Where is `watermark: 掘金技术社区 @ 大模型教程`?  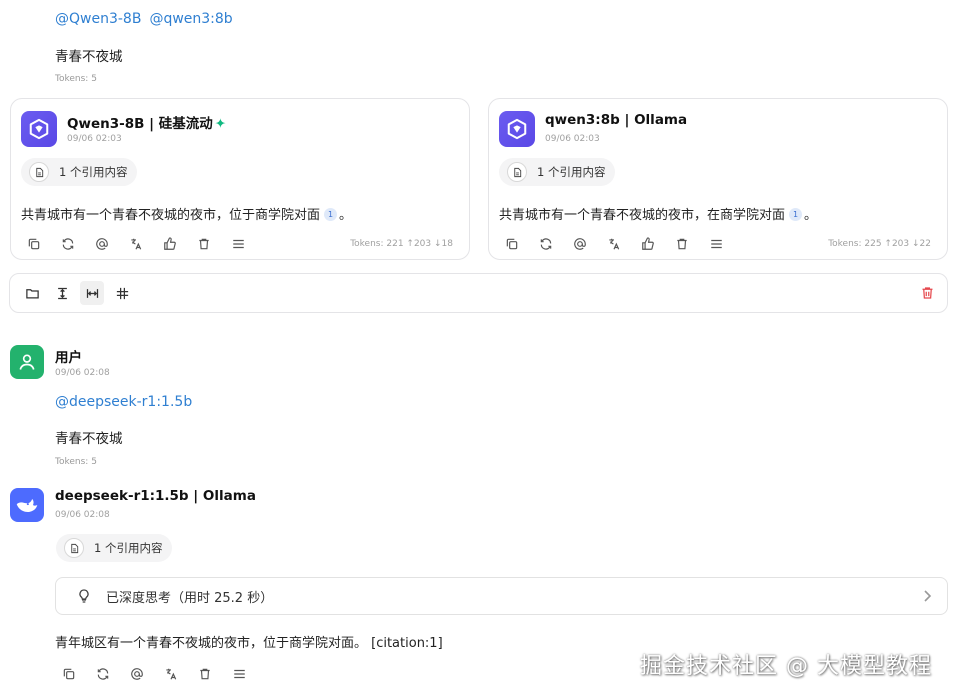 watermark: 掘金技术社区 @ 大模型教程 is located at coordinates (786, 666).